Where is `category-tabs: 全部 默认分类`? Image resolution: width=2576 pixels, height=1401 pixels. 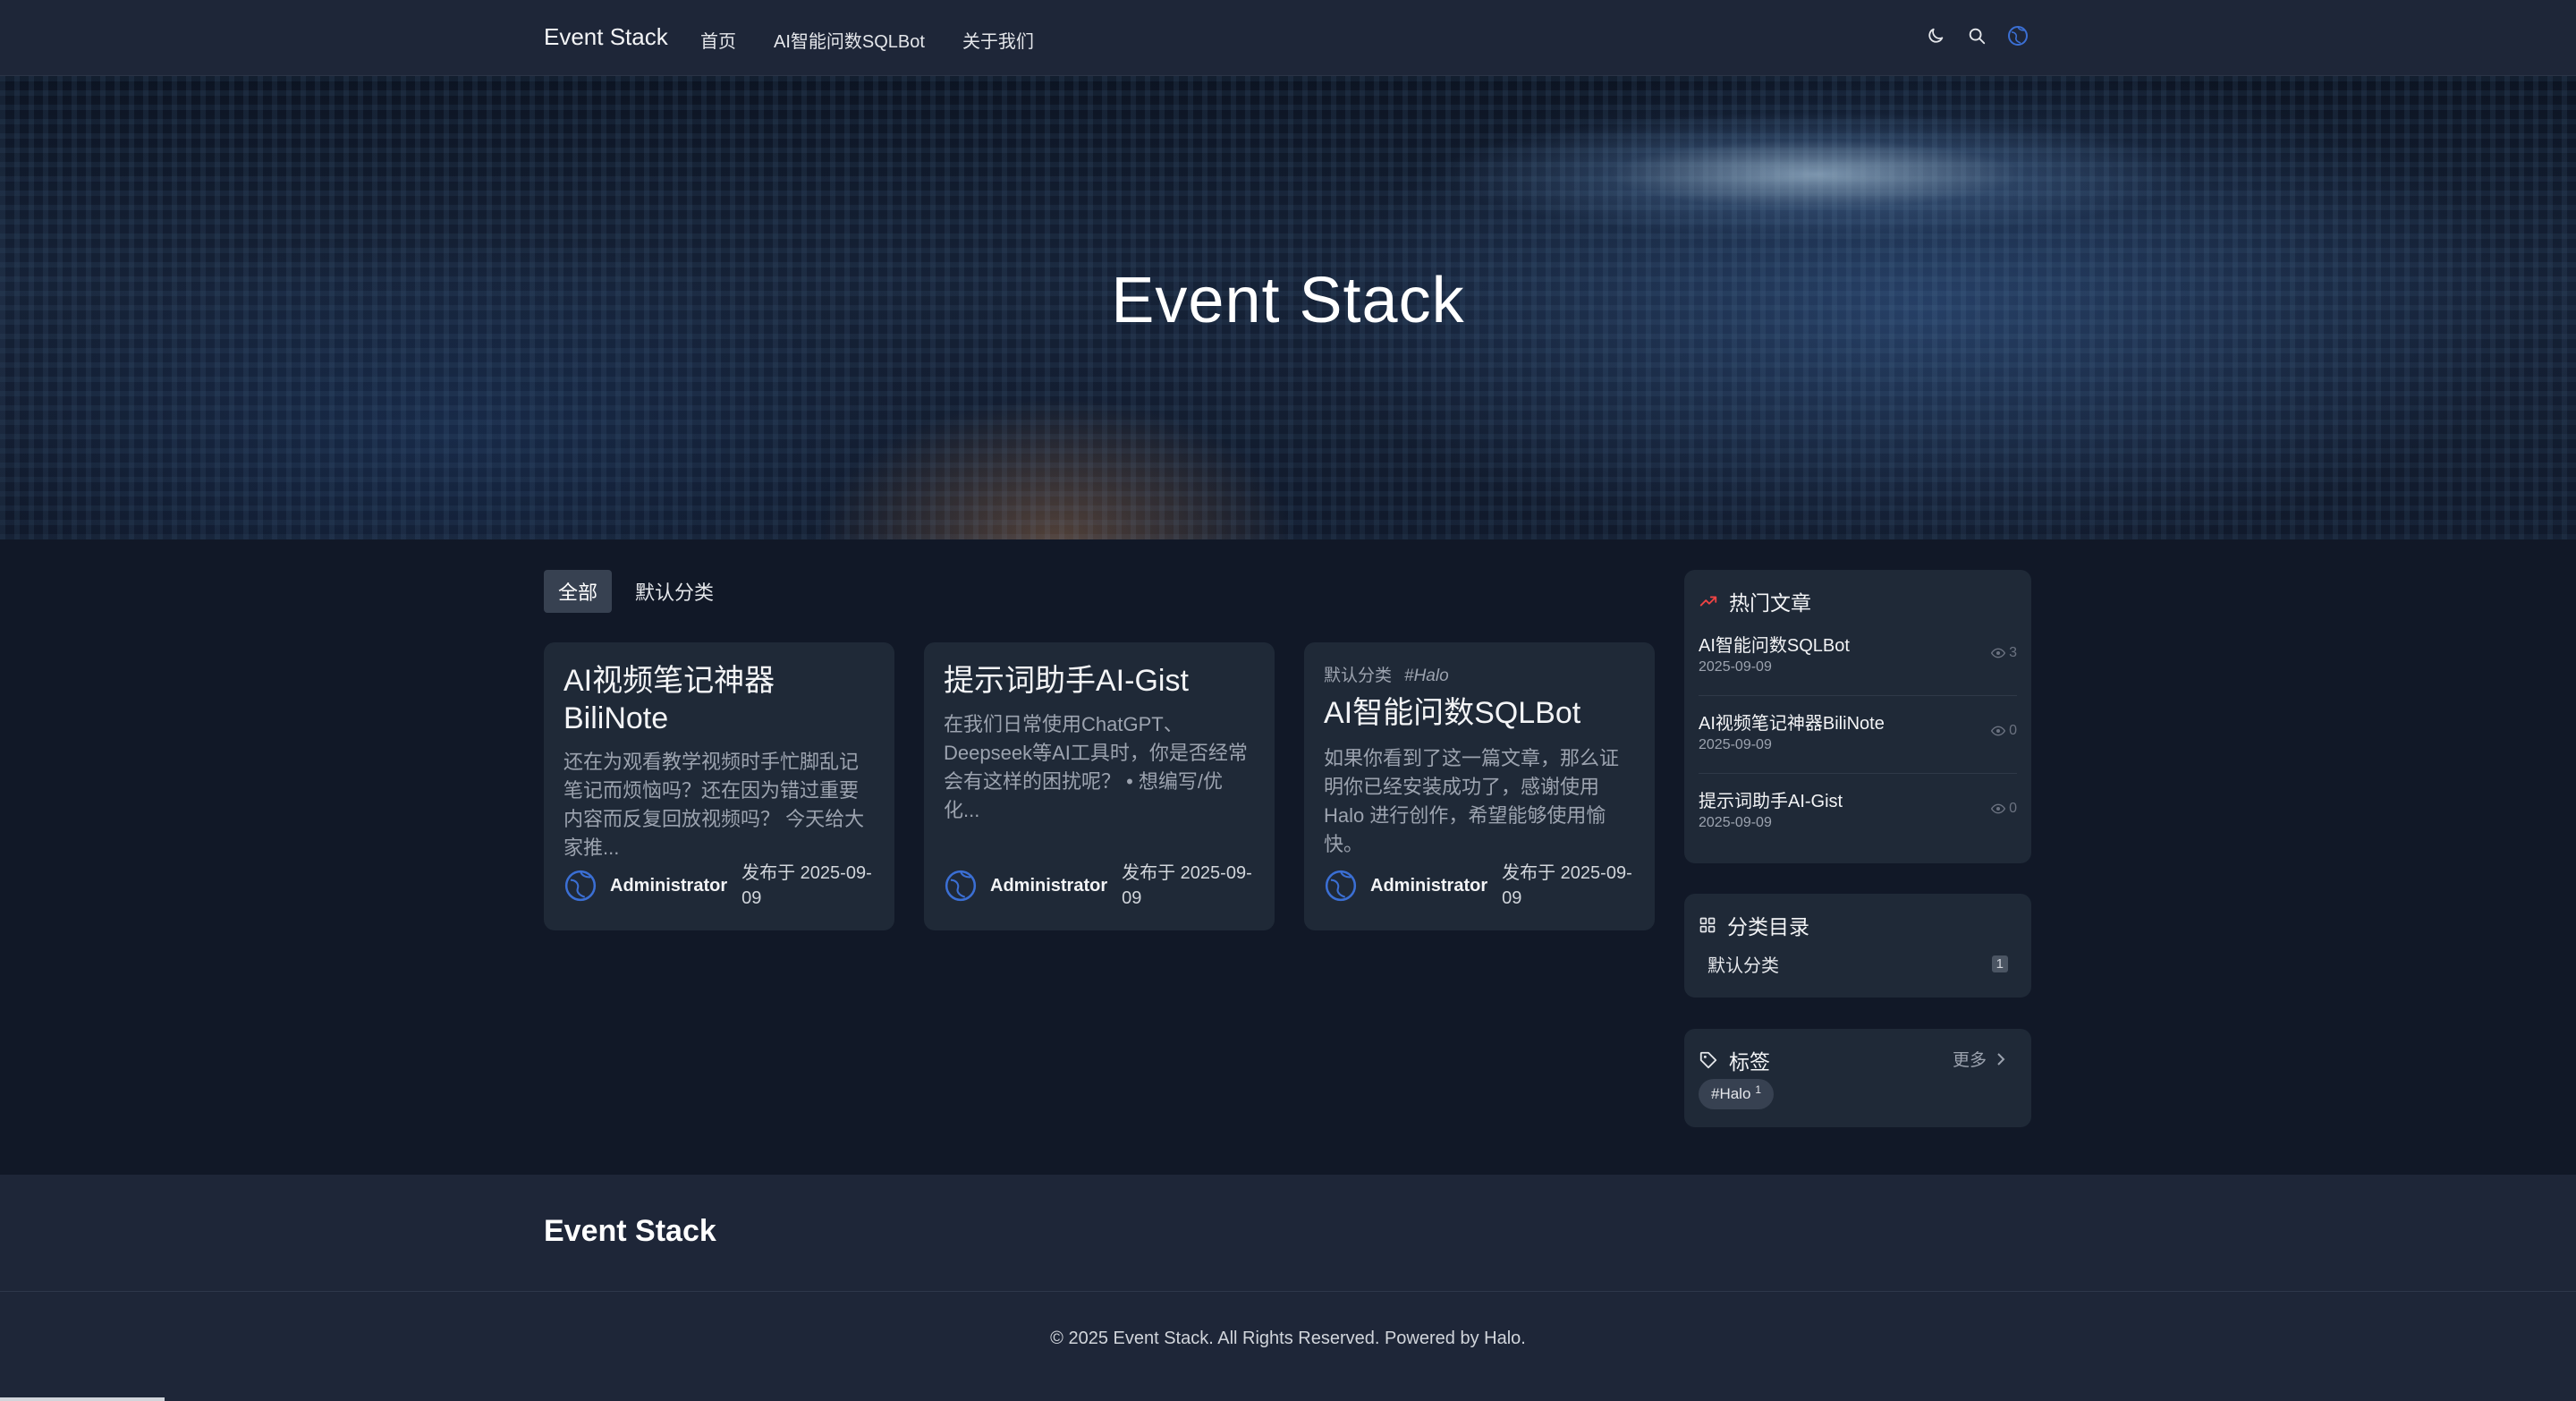
category-tabs: 全部 默认分类 is located at coordinates (636, 591).